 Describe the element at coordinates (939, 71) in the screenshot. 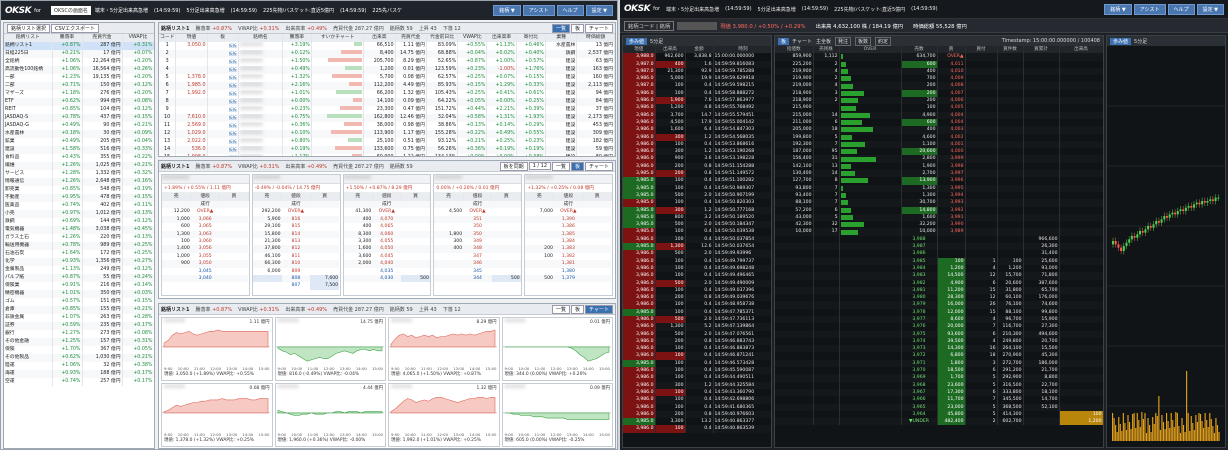

I see `ask-row: 219,900 4 400 4,010` at that location.